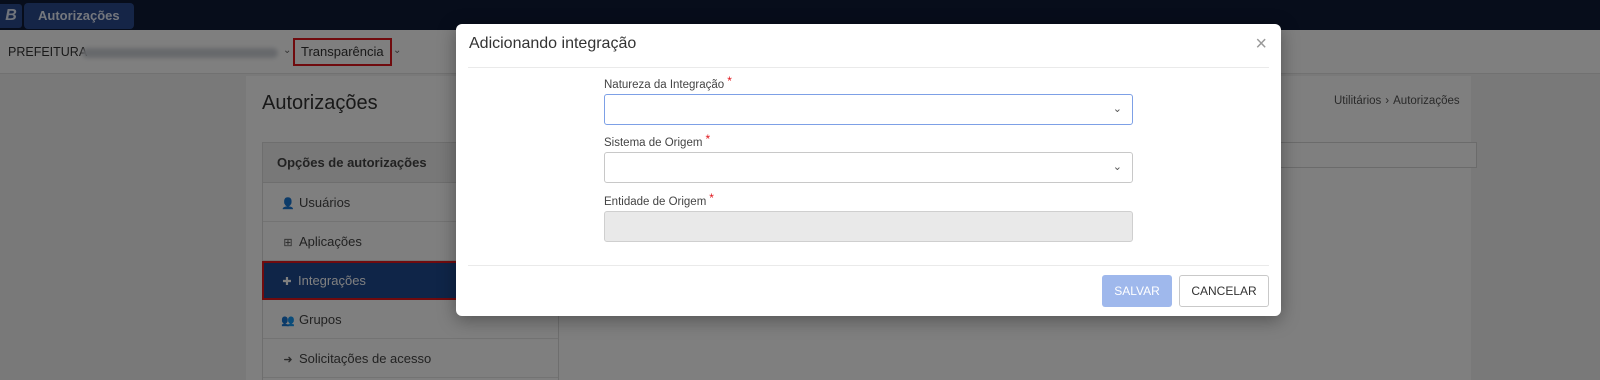 The width and height of the screenshot is (1600, 380). I want to click on field-label-text: Natureza da Integração, so click(664, 85).